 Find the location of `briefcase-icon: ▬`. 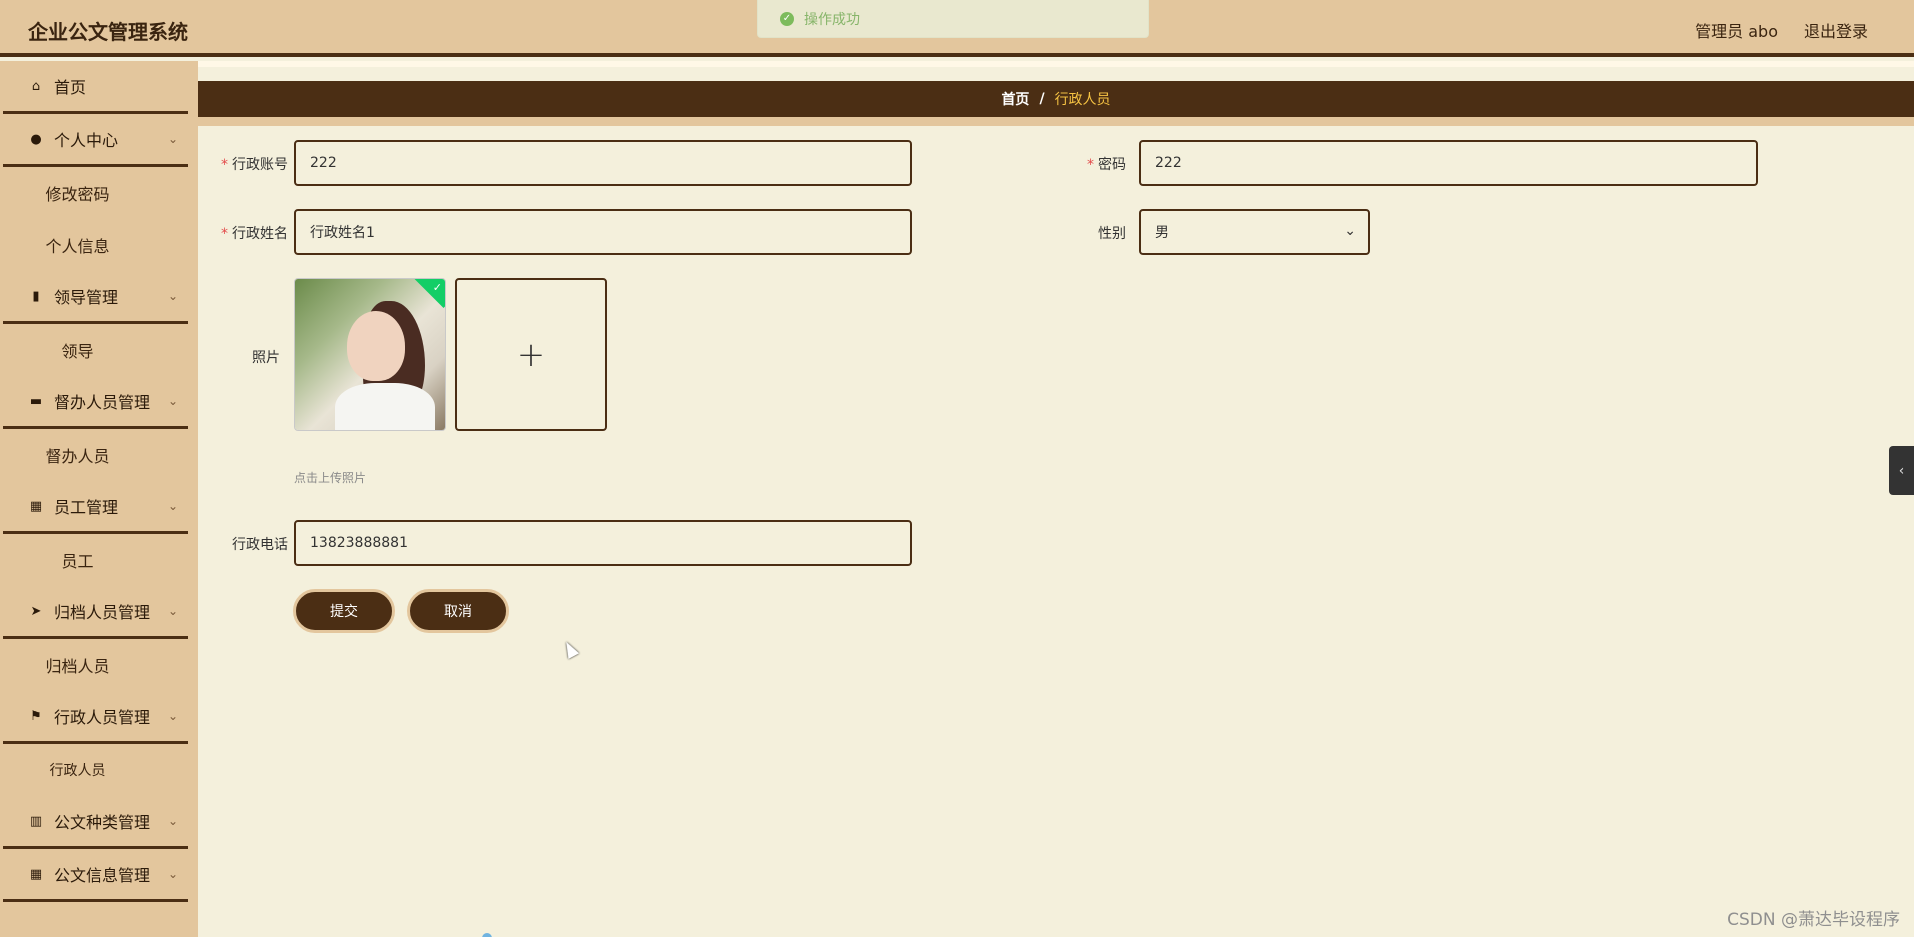

briefcase-icon: ▬ is located at coordinates (36, 401).